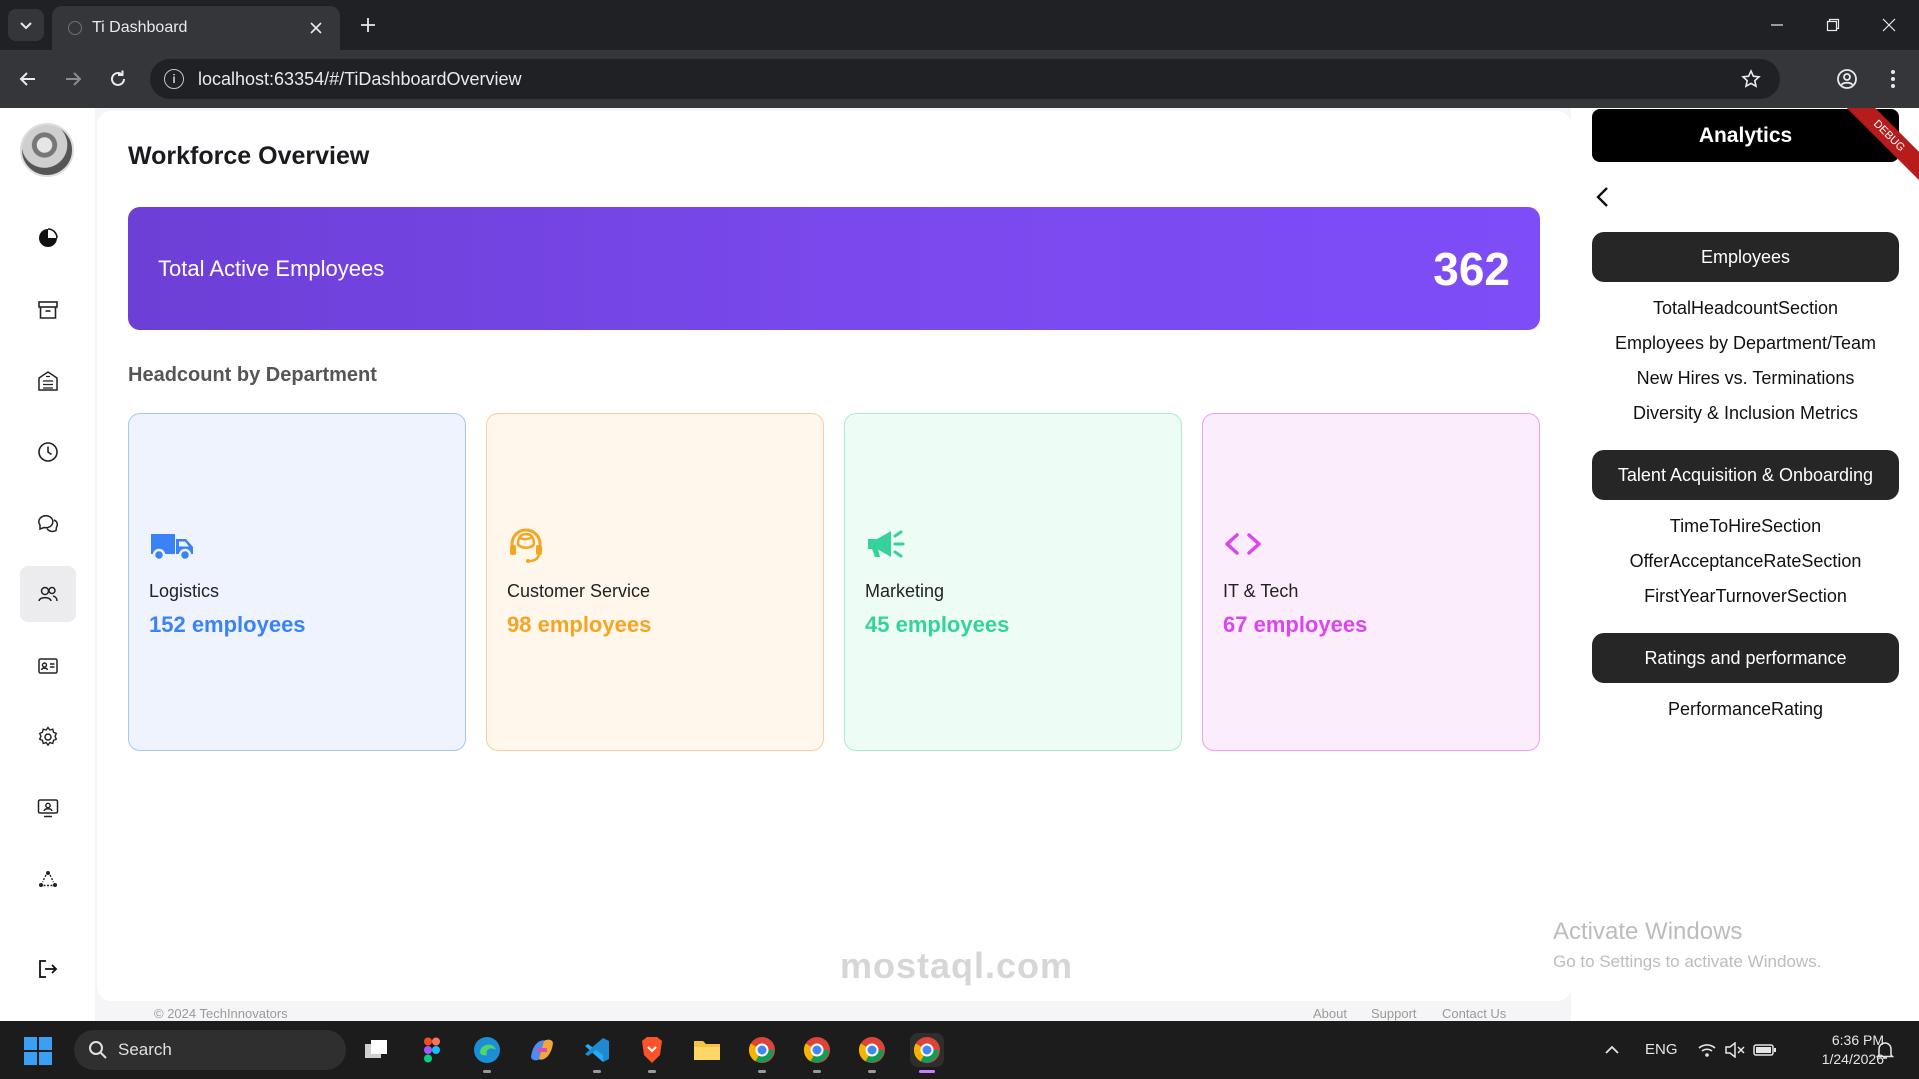 This screenshot has height=1079, width=1919. Describe the element at coordinates (1745, 658) in the screenshot. I see `section-button-ratings: Ratings and performance` at that location.